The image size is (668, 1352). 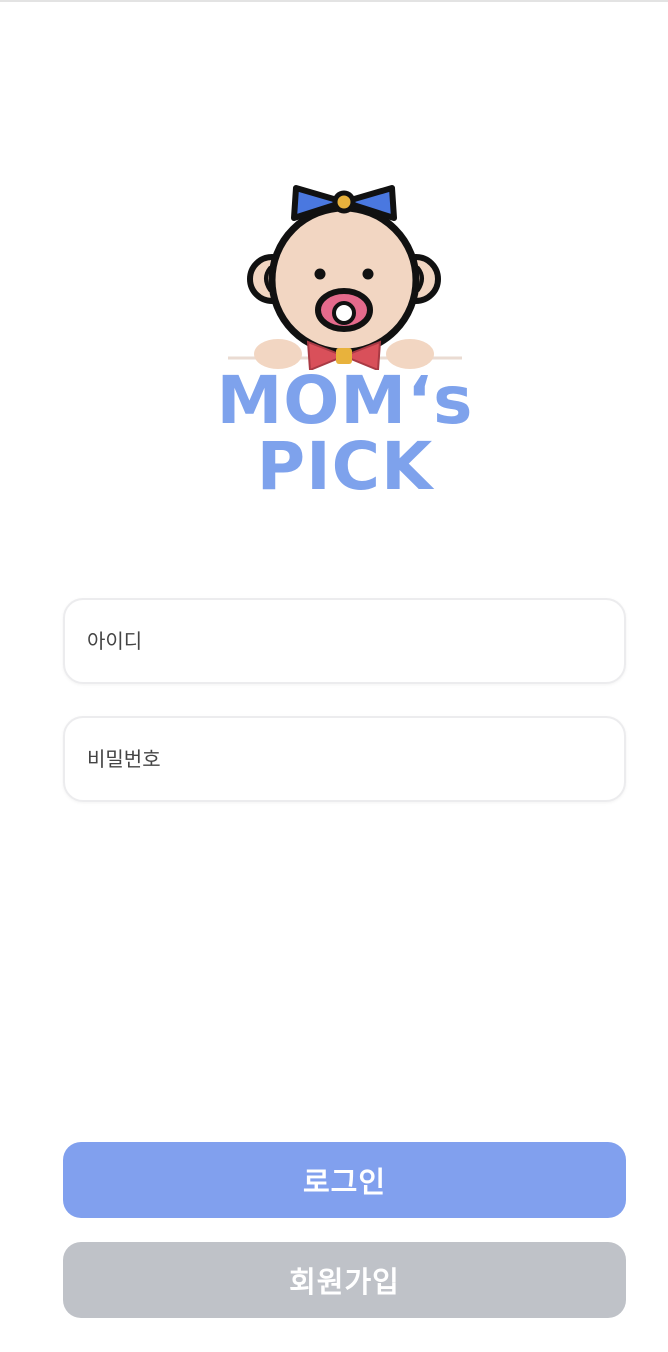 I want to click on id-field, so click(x=344, y=641).